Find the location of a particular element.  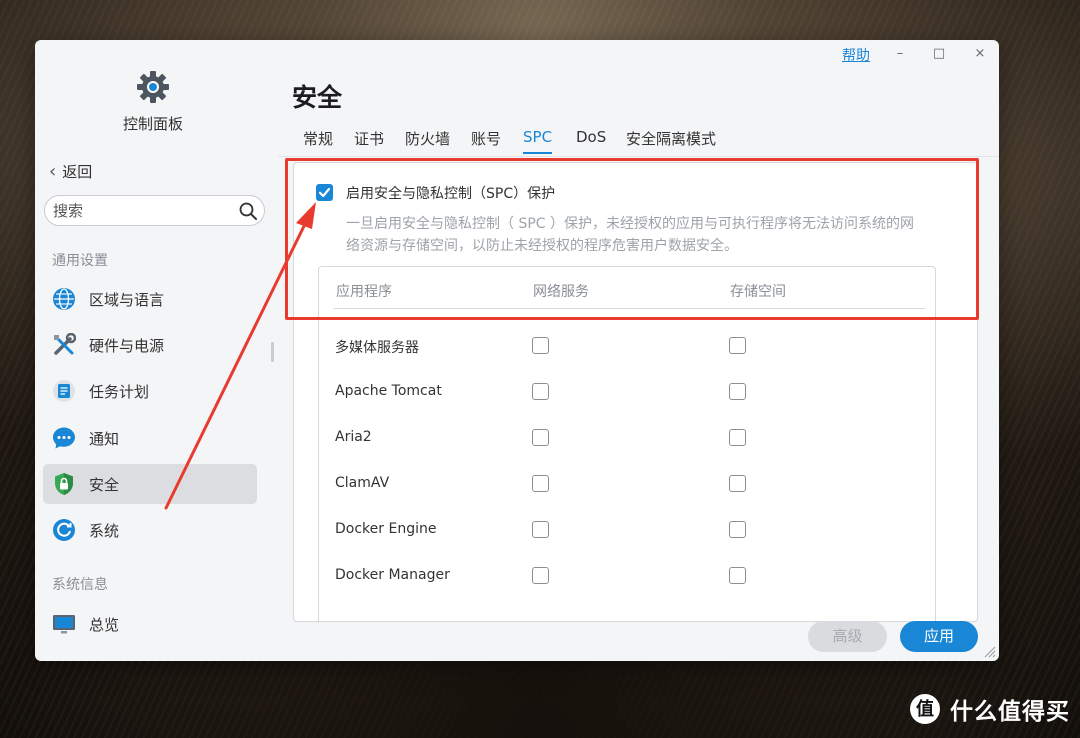

tab-dos: DoS is located at coordinates (591, 137).